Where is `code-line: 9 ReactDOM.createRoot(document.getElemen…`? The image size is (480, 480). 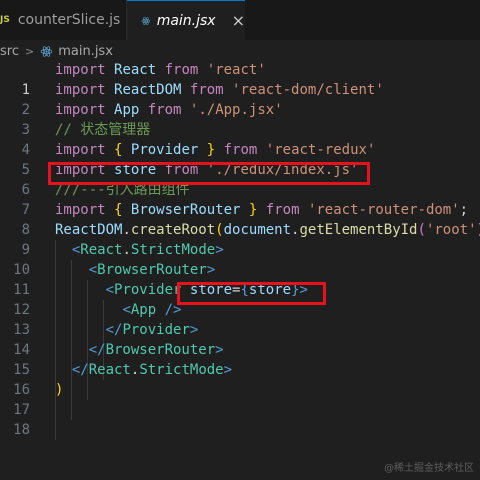 code-line: 9 ReactDOM.createRoot(document.getElemen… is located at coordinates (240, 239).